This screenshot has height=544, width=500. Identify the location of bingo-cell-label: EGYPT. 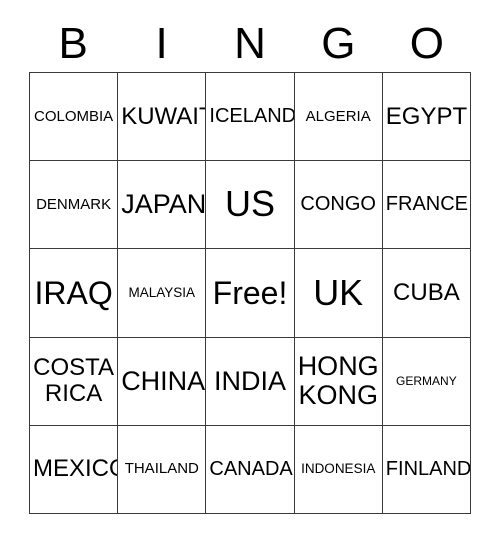
(426, 116).